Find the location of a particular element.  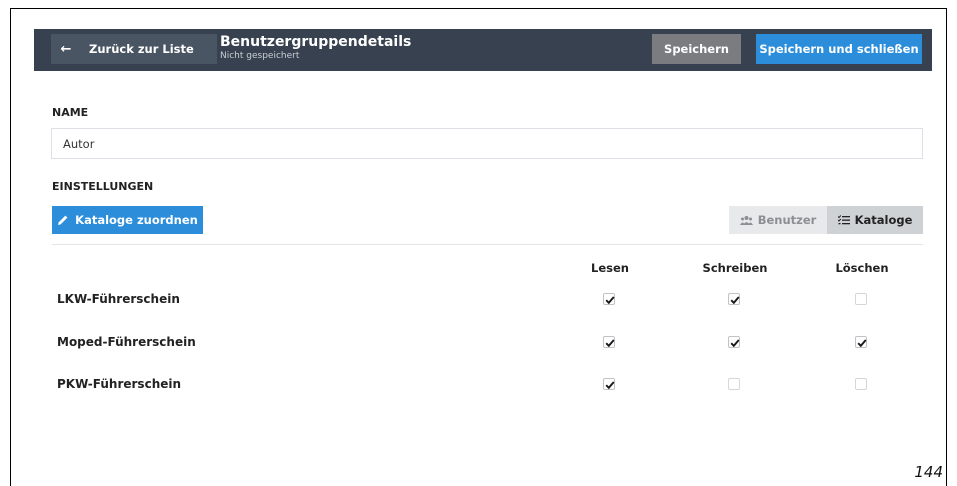

name-section-label: NAME is located at coordinates (70, 112).